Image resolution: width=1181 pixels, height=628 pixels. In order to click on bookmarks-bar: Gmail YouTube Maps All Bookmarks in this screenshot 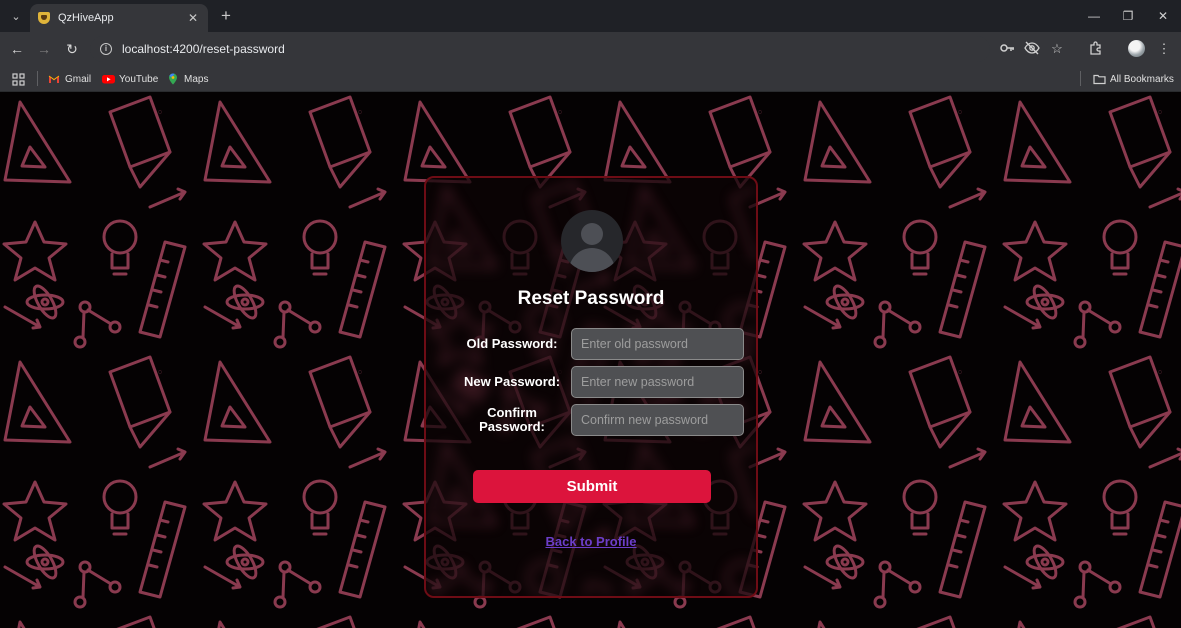, I will do `click(590, 79)`.